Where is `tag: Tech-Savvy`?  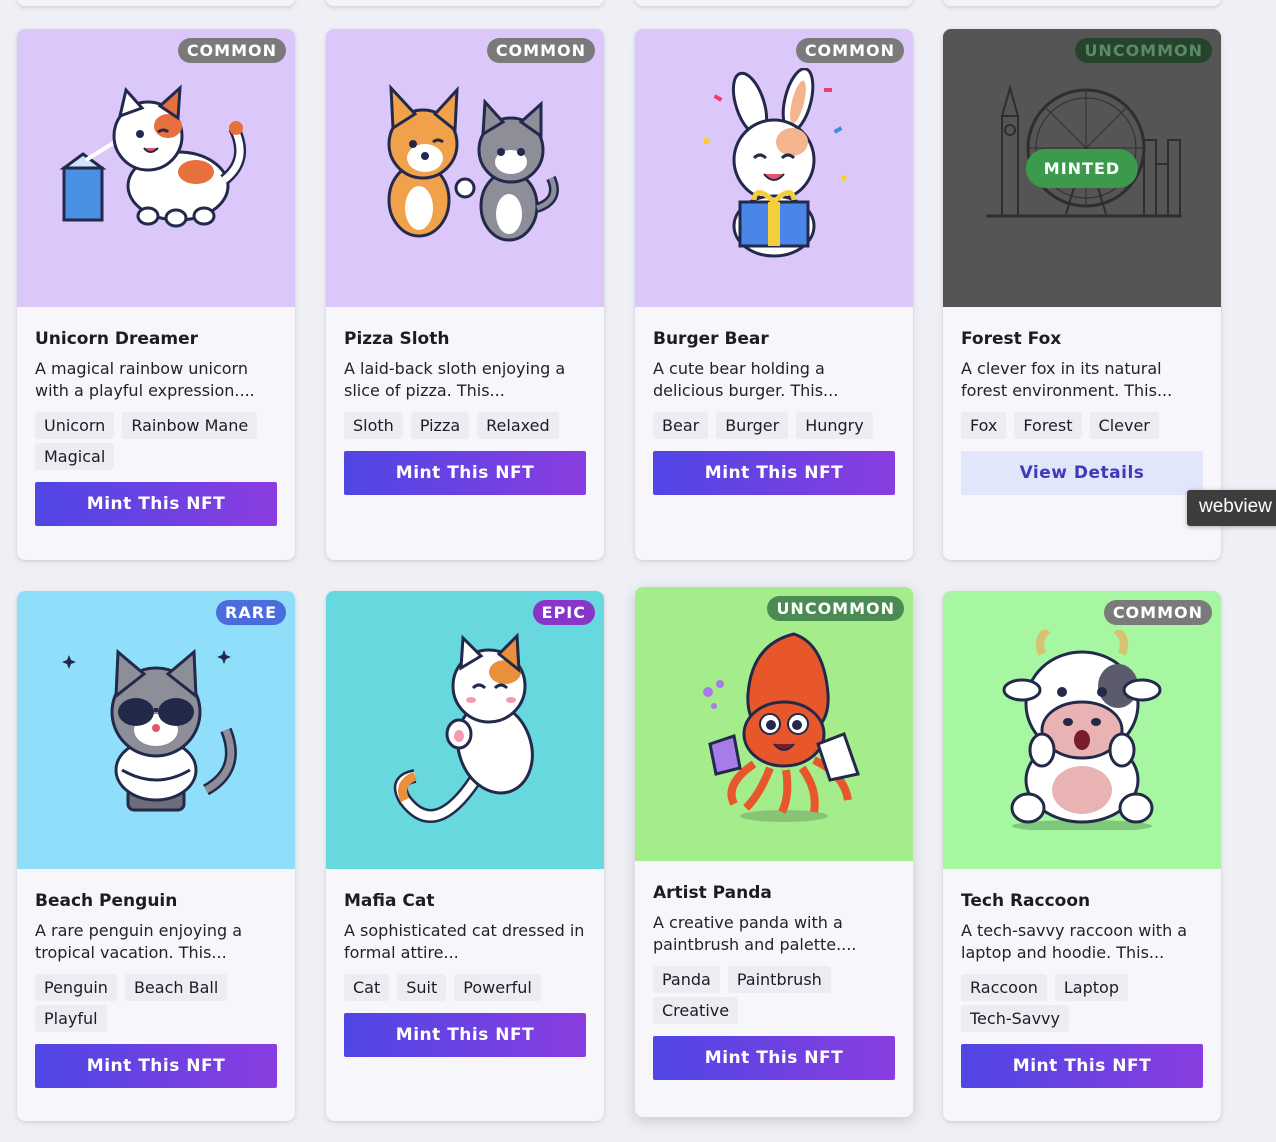 tag: Tech-Savvy is located at coordinates (1015, 1018).